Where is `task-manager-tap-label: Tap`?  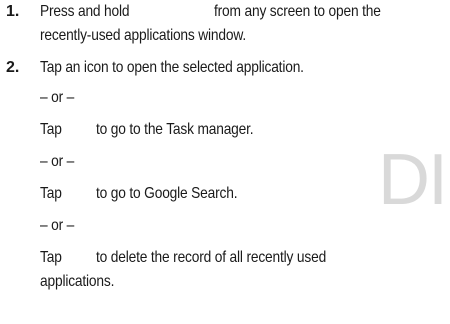 task-manager-tap-label: Tap is located at coordinates (51, 129).